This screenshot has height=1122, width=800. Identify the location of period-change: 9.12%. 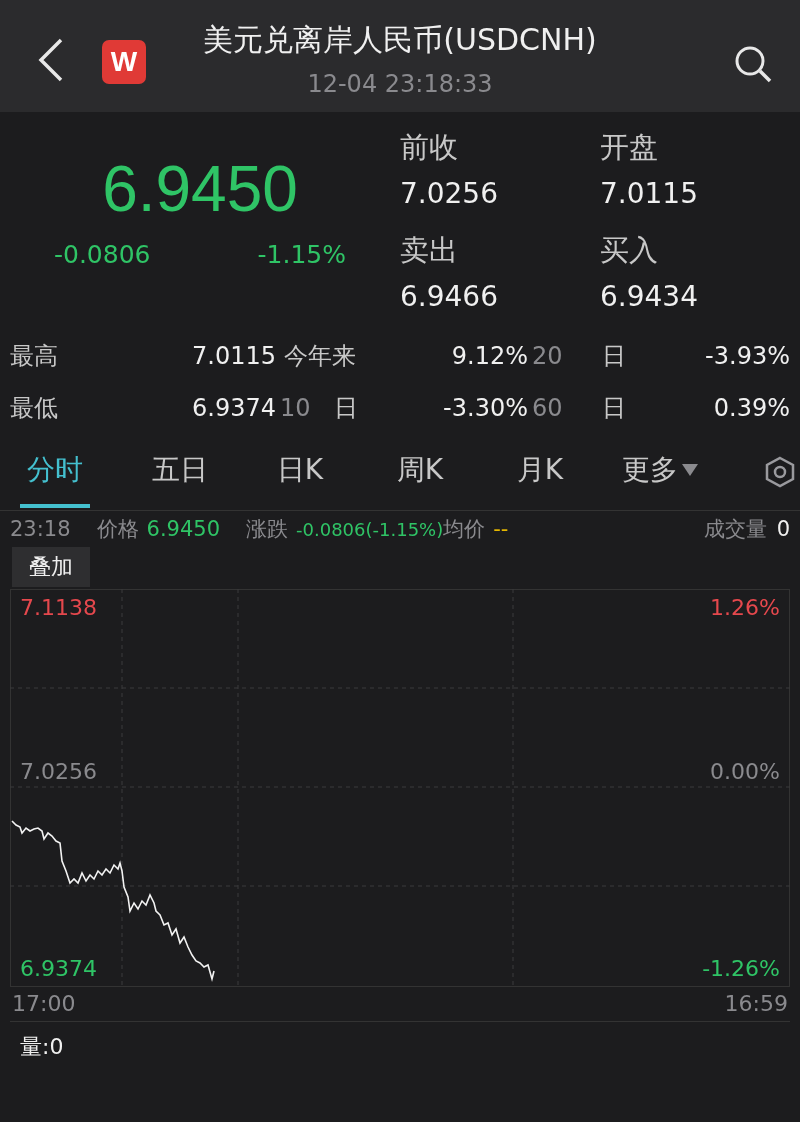
(489, 356).